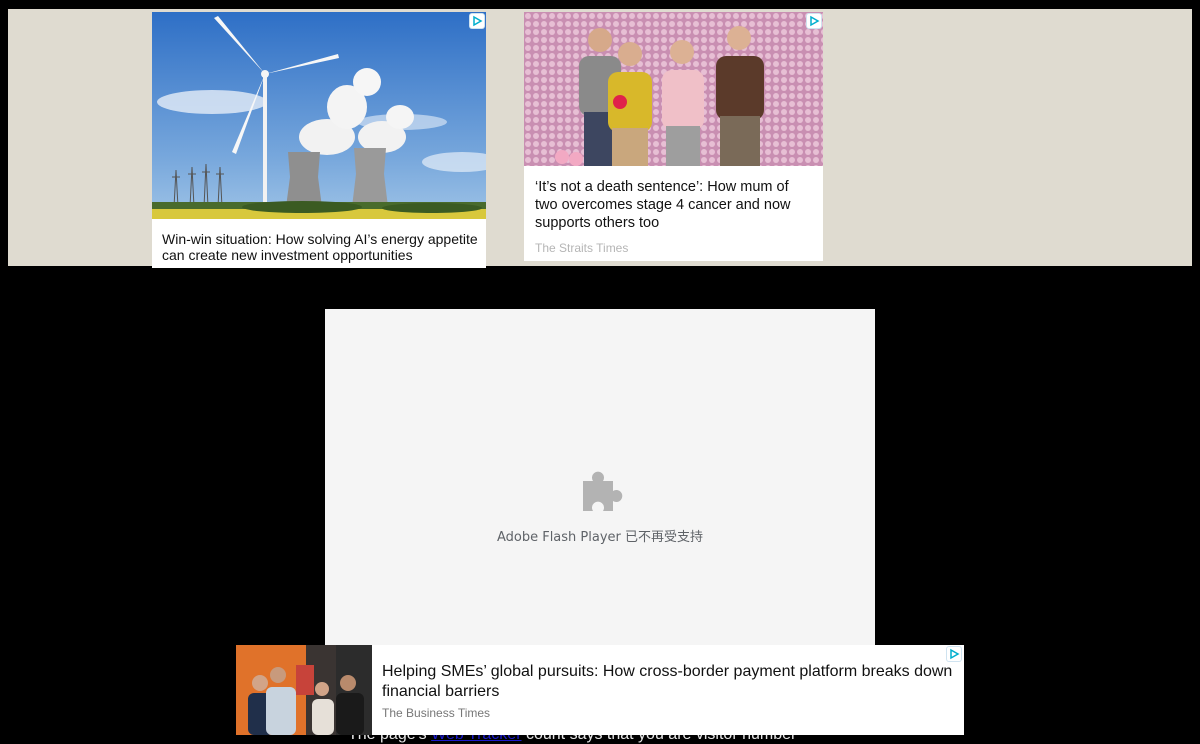 This screenshot has height=744, width=1200. What do you see at coordinates (582, 248) in the screenshot?
I see `ad-source: The Straits Times` at bounding box center [582, 248].